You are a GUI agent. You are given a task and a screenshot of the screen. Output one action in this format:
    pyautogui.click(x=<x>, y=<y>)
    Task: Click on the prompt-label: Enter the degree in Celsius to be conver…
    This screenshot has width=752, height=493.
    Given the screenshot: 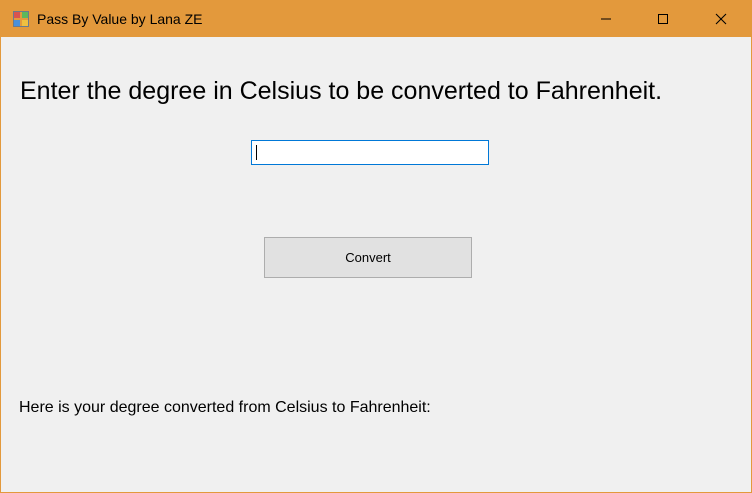 What is the action you would take?
    pyautogui.click(x=341, y=91)
    